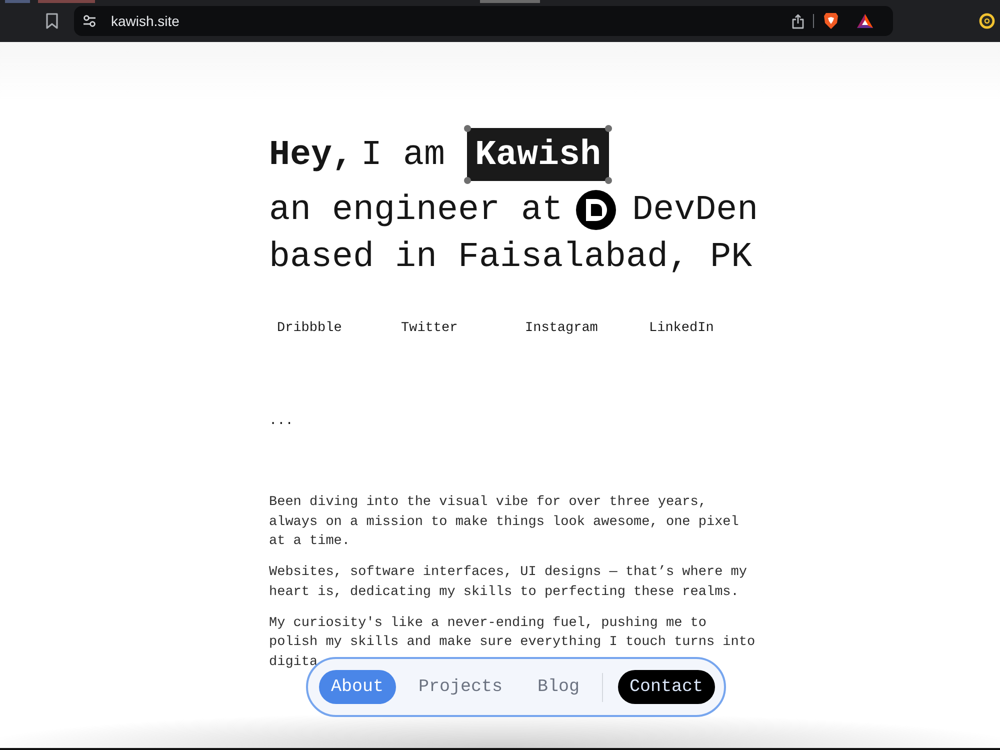 The image size is (1000, 750). Describe the element at coordinates (504, 522) in the screenshot. I see `bio-paragraph: Been diving into the visual vibe for over three years, always on a mission to make things look awesome, one pixel at a time.` at that location.